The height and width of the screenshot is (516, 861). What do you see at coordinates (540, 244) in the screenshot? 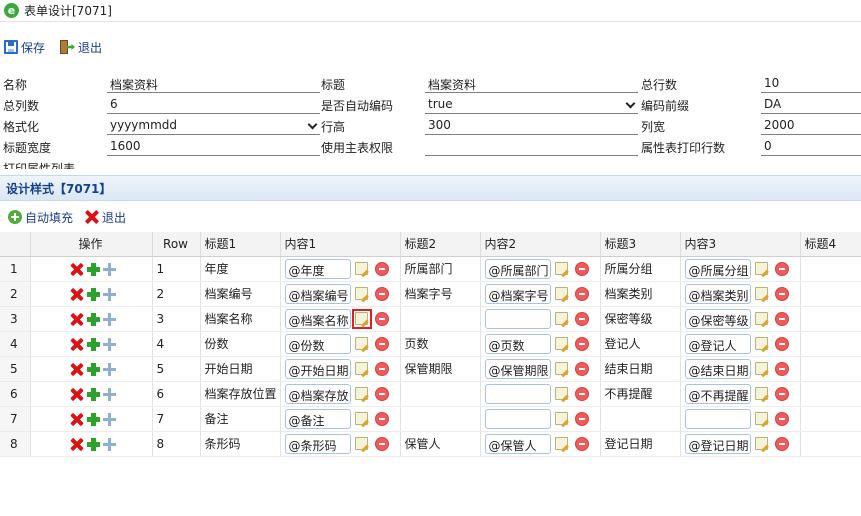
I see `column-header: 内容2` at bounding box center [540, 244].